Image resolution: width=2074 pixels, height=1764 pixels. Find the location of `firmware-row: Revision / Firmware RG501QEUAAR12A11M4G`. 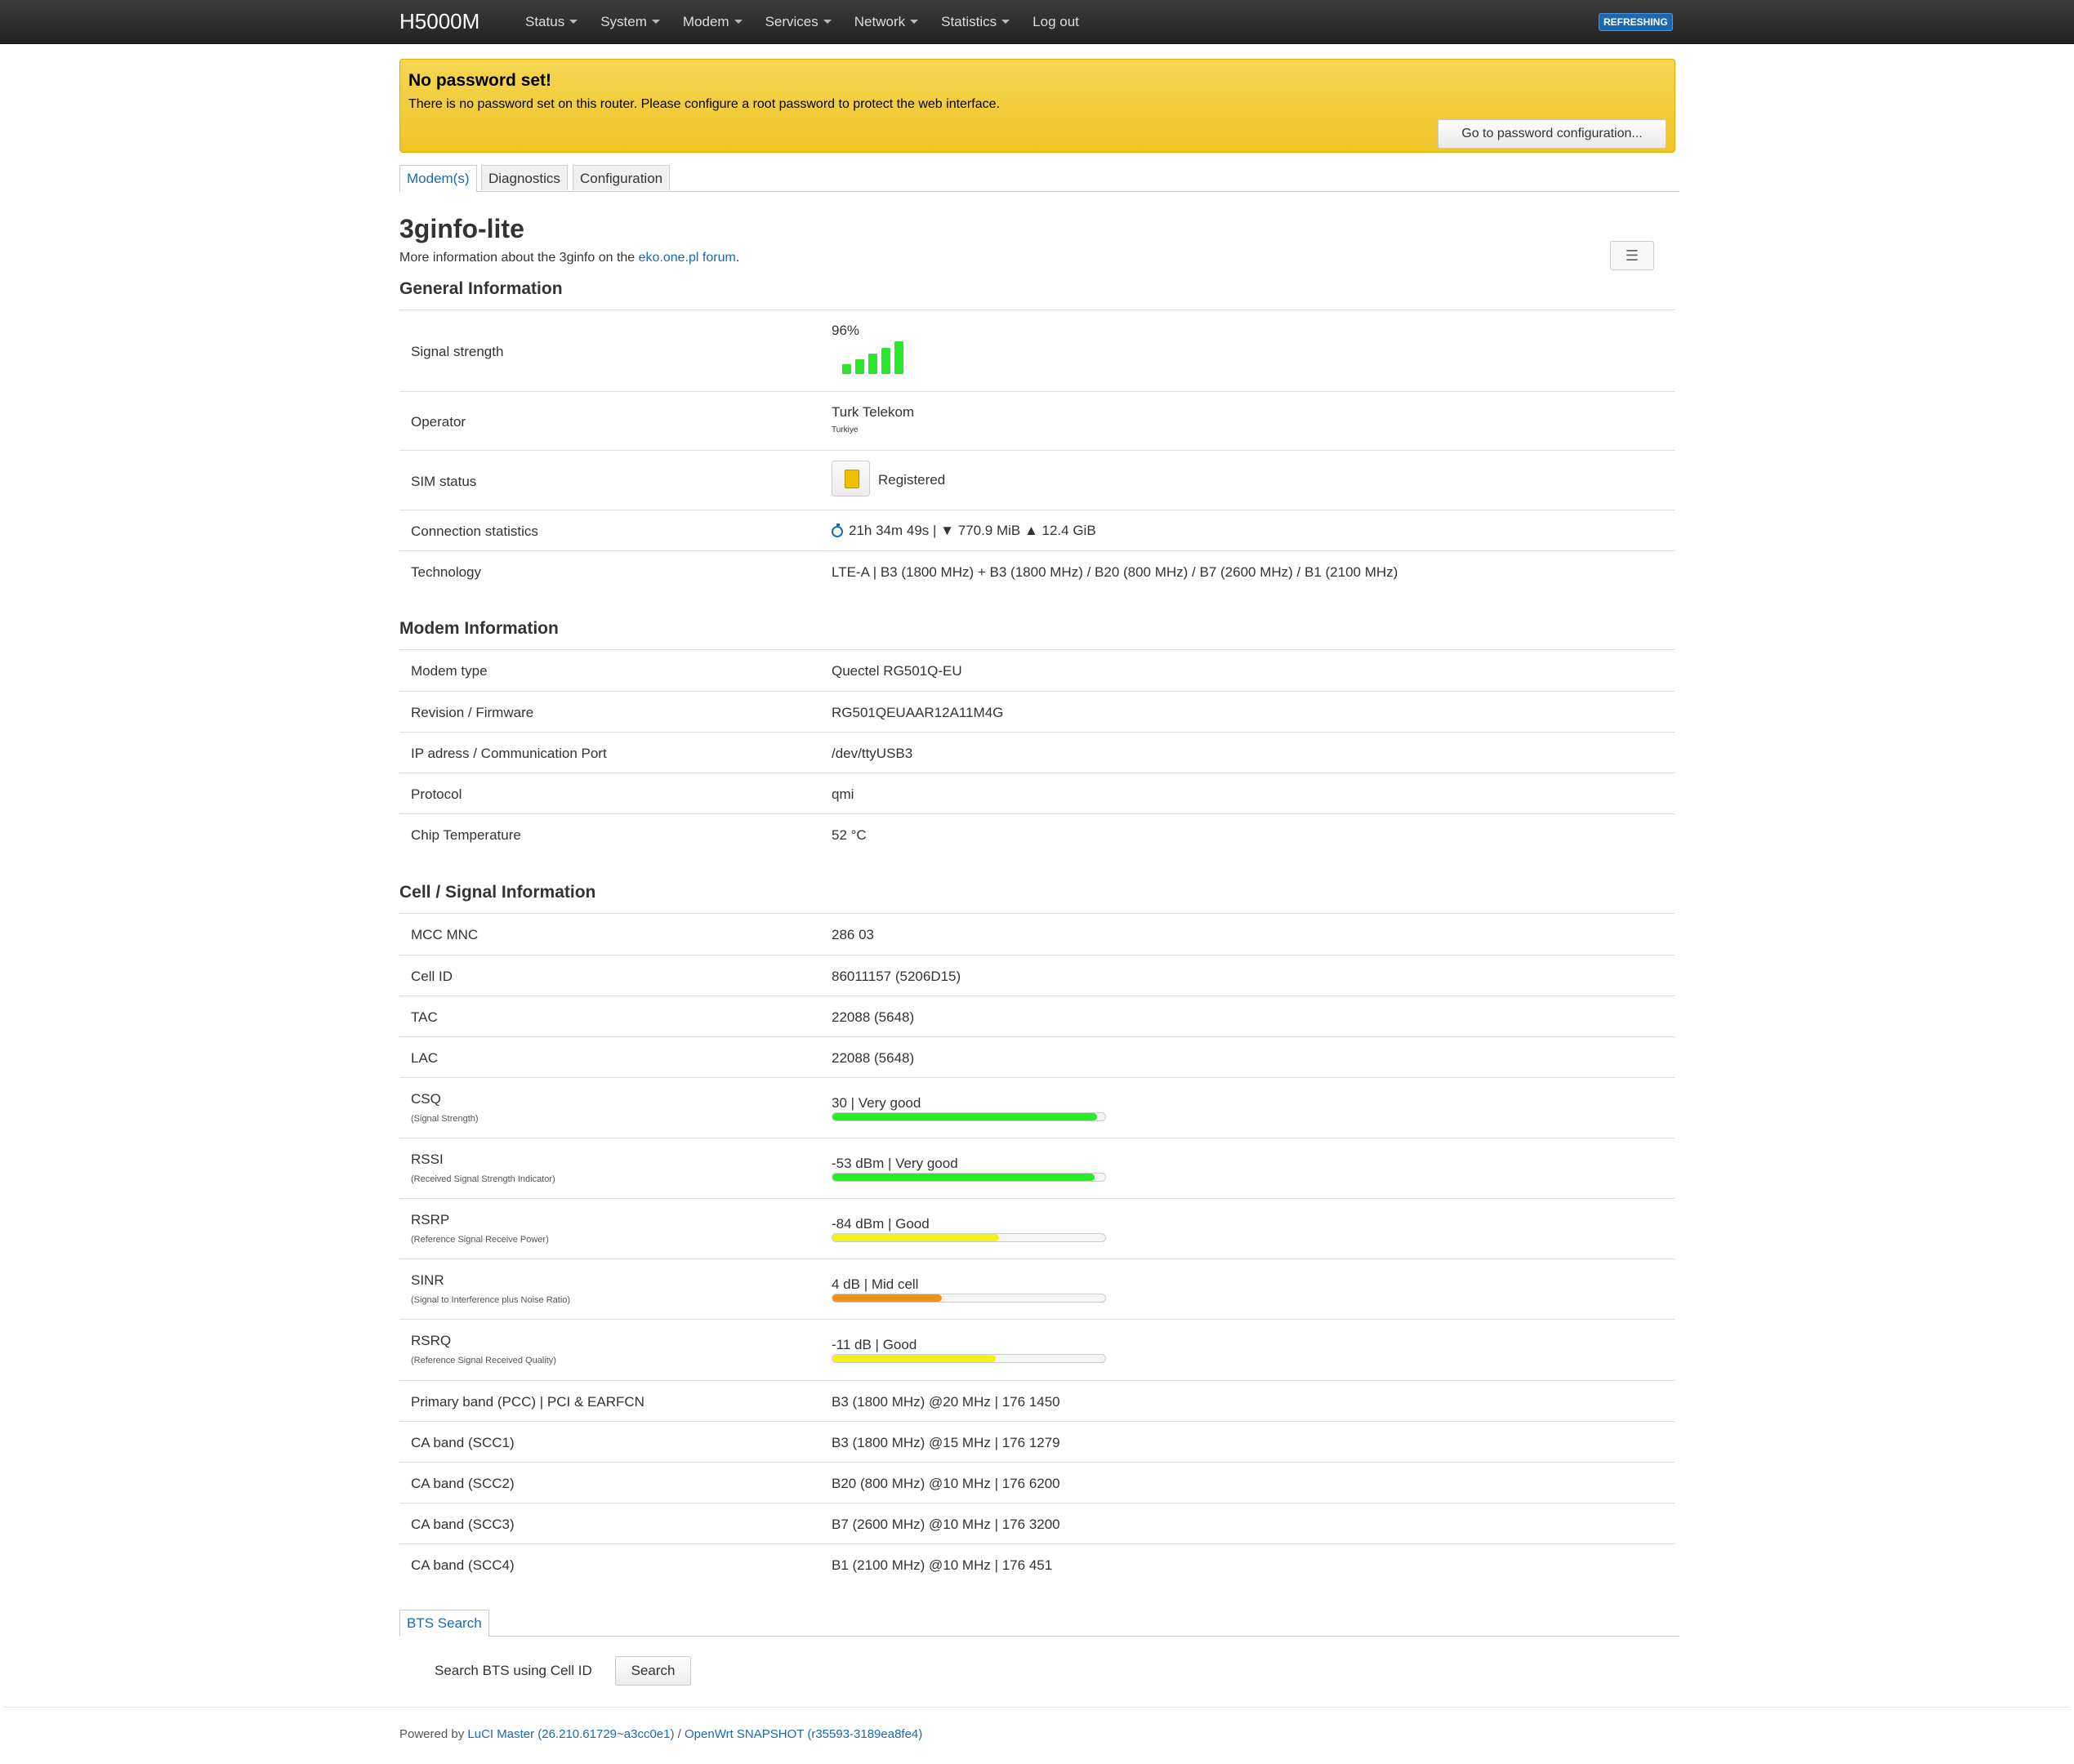

firmware-row: Revision / Firmware RG501QEUAAR12A11M4G is located at coordinates (1037, 711).